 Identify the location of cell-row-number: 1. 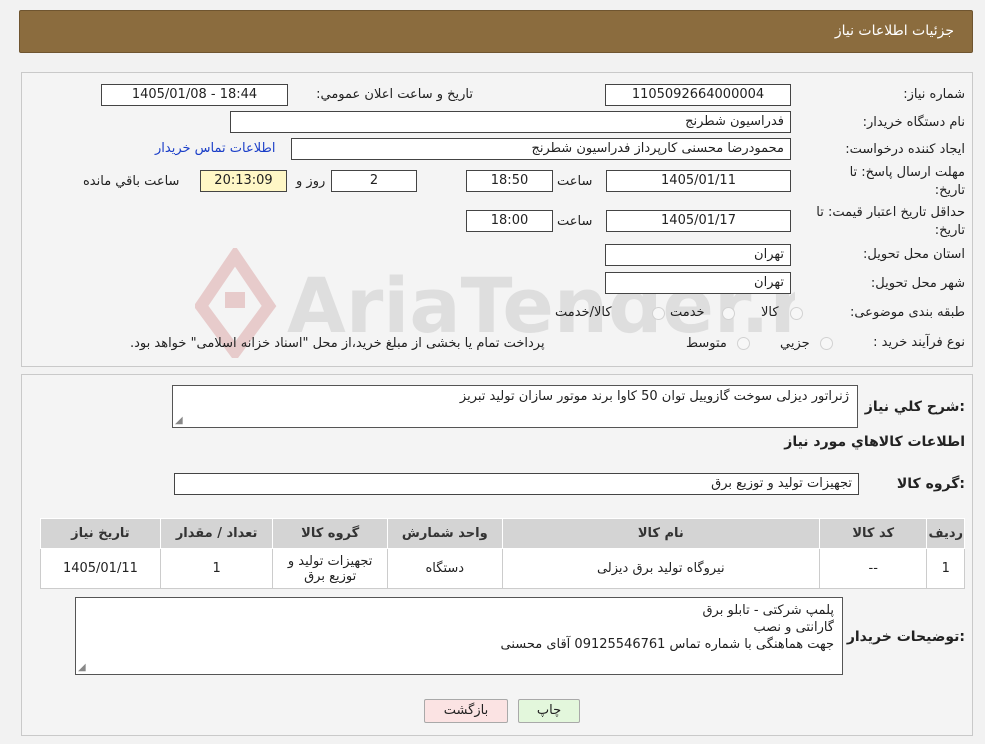
(945, 568).